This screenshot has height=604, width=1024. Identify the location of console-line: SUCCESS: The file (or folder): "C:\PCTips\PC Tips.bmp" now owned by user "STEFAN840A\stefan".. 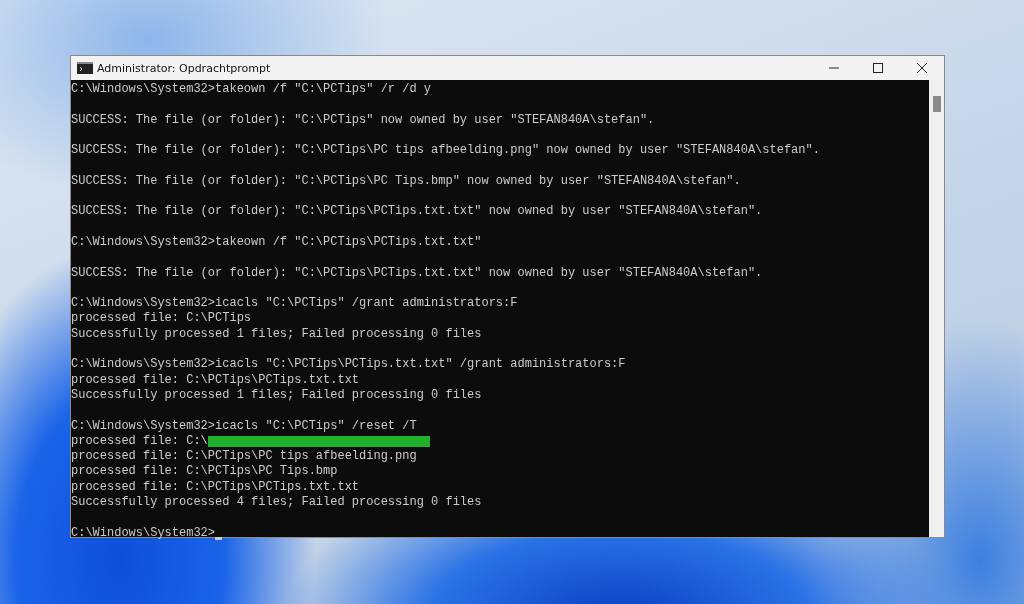
(406, 181).